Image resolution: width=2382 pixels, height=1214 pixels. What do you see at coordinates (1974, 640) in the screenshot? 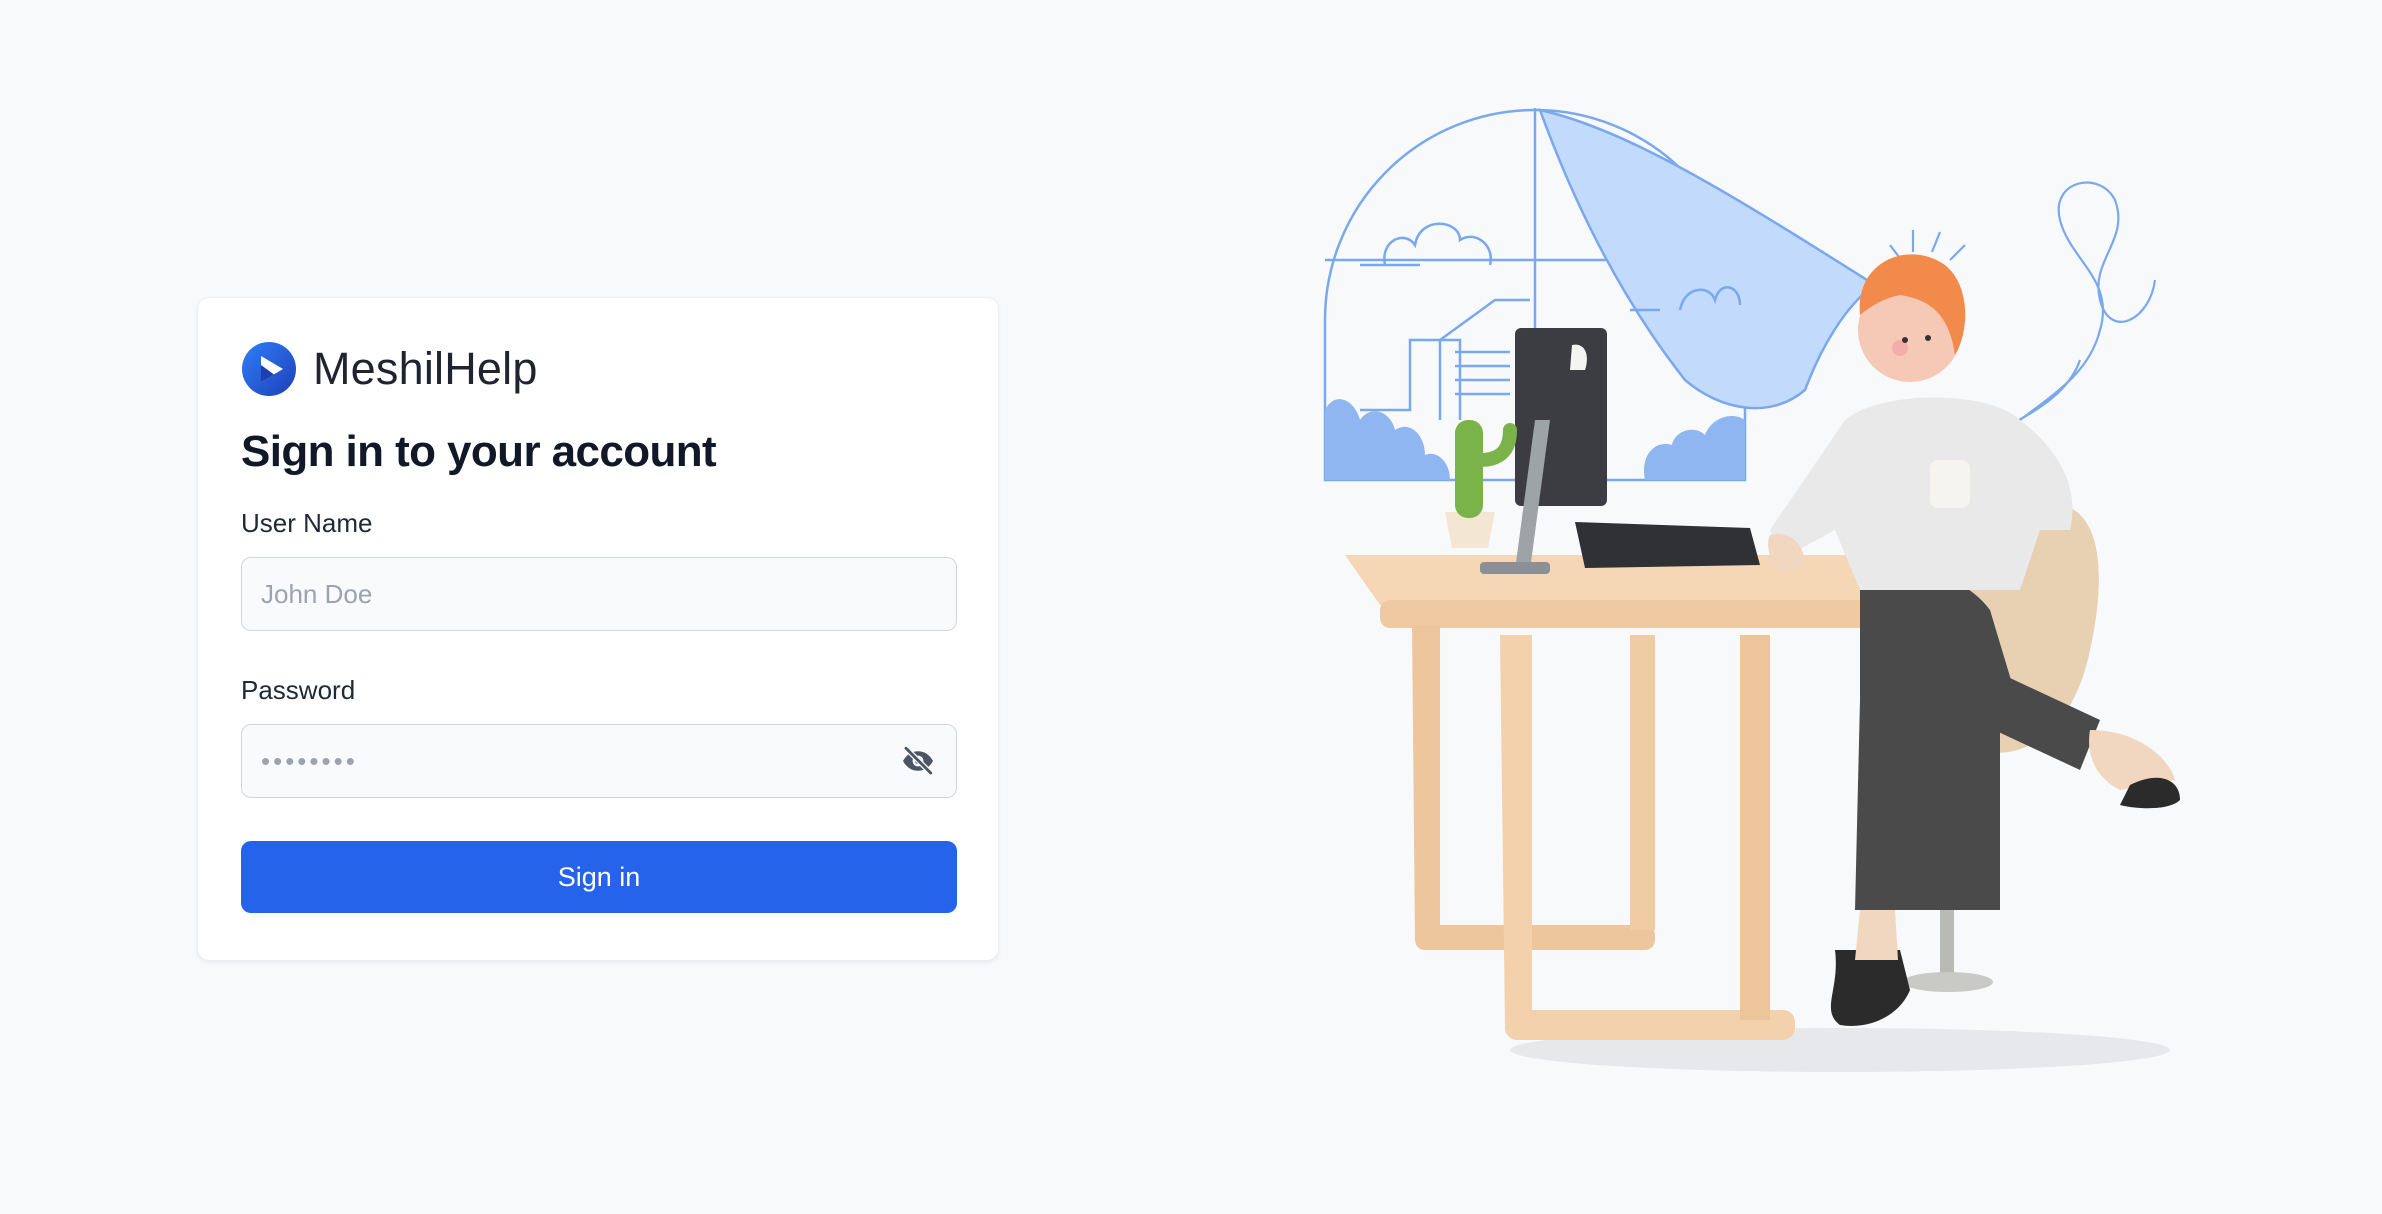
I see `person` at bounding box center [1974, 640].